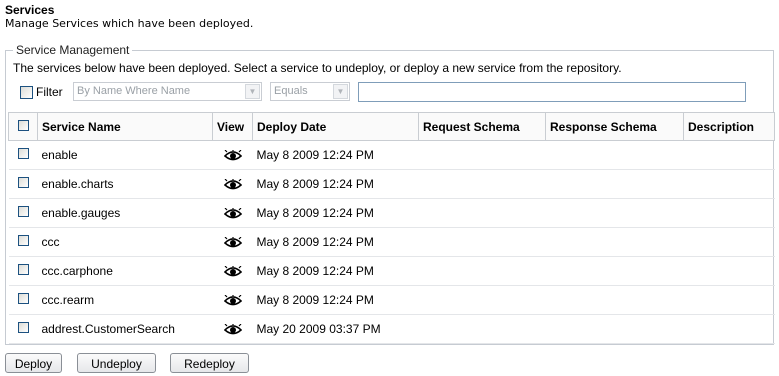 The width and height of the screenshot is (779, 376). I want to click on table-row: enable May 8 2009 12:24 PM, so click(391, 155).